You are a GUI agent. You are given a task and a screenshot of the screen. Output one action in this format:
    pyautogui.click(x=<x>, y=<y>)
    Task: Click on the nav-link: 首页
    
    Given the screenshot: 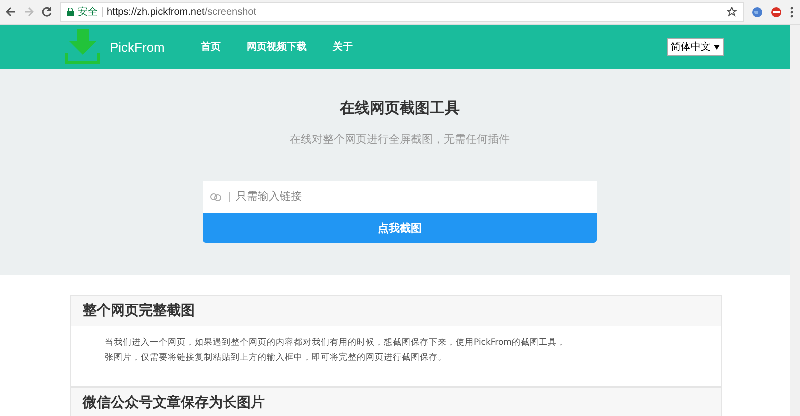 What is the action you would take?
    pyautogui.click(x=210, y=47)
    